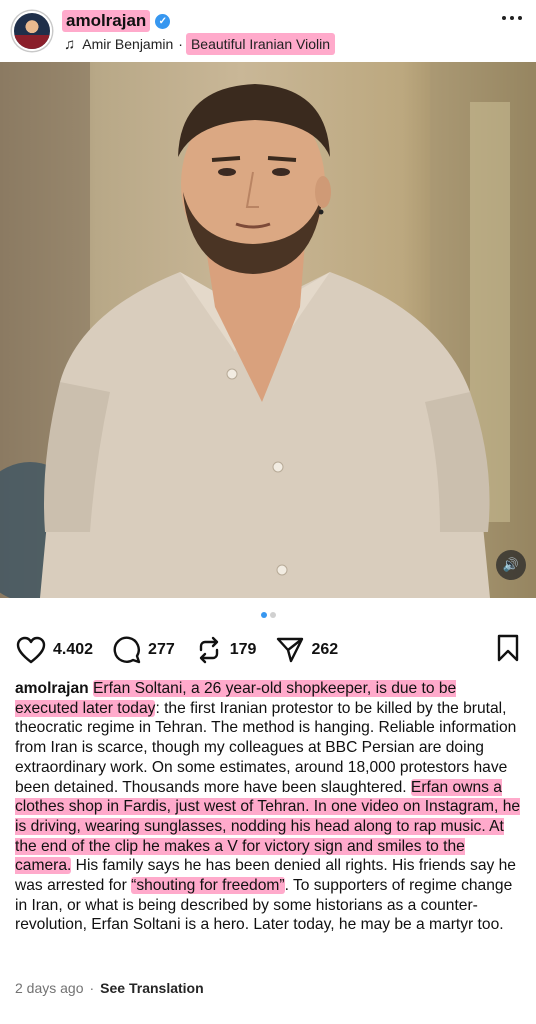  Describe the element at coordinates (106, 21) in the screenshot. I see `username: amolrajan` at that location.